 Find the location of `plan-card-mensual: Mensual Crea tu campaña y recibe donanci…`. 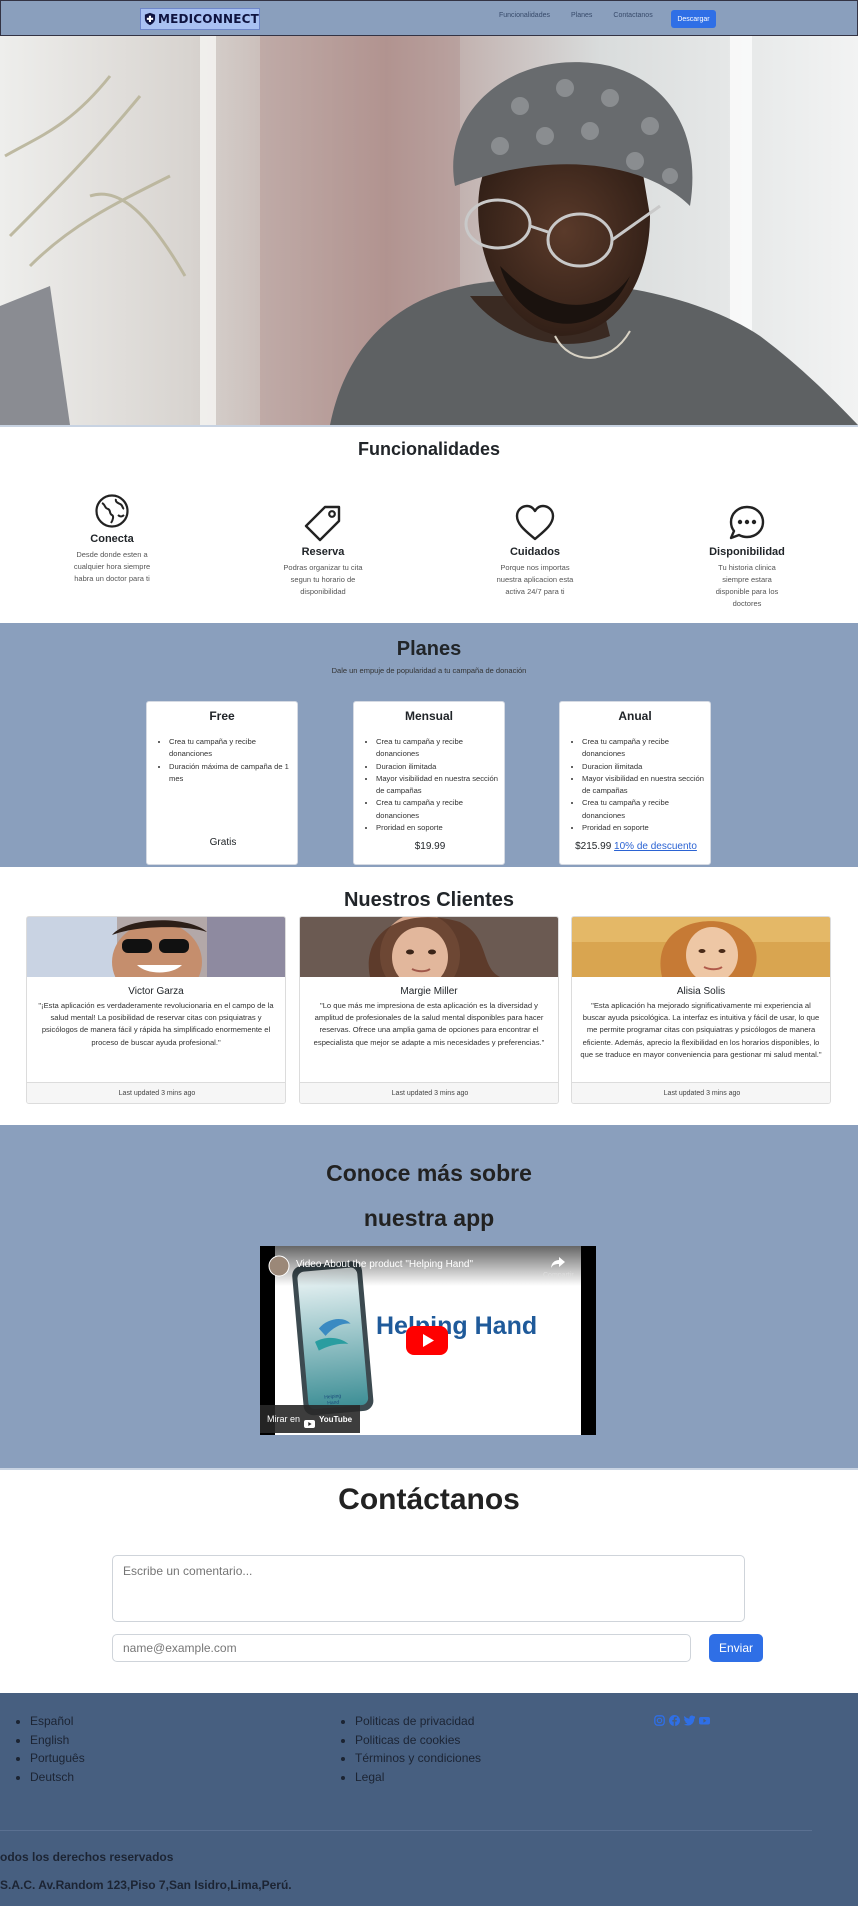

plan-card-mensual: Mensual Crea tu campaña y recibe donanci… is located at coordinates (429, 783).